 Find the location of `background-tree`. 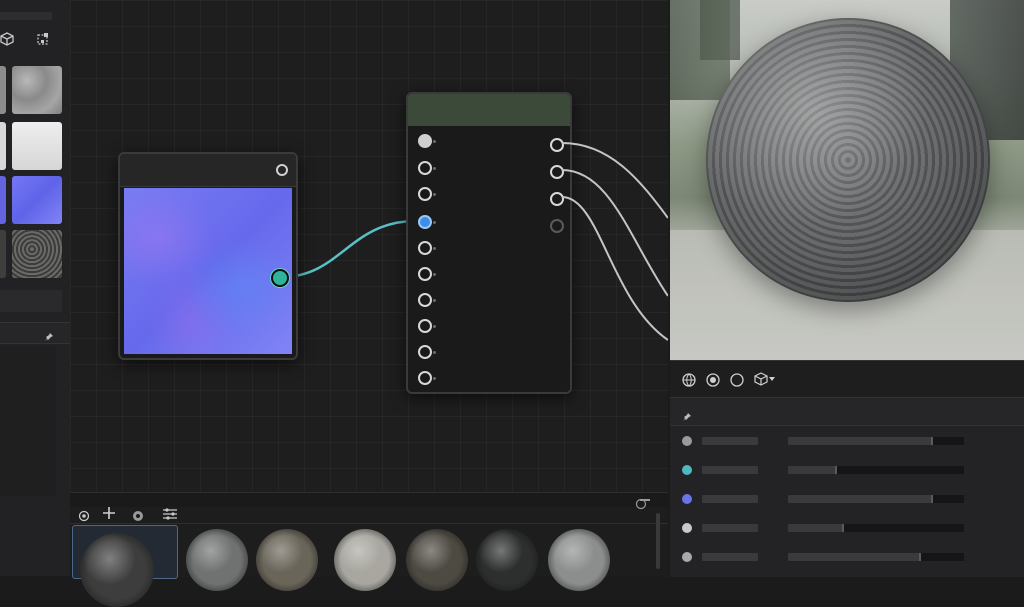

background-tree is located at coordinates (700, 50).